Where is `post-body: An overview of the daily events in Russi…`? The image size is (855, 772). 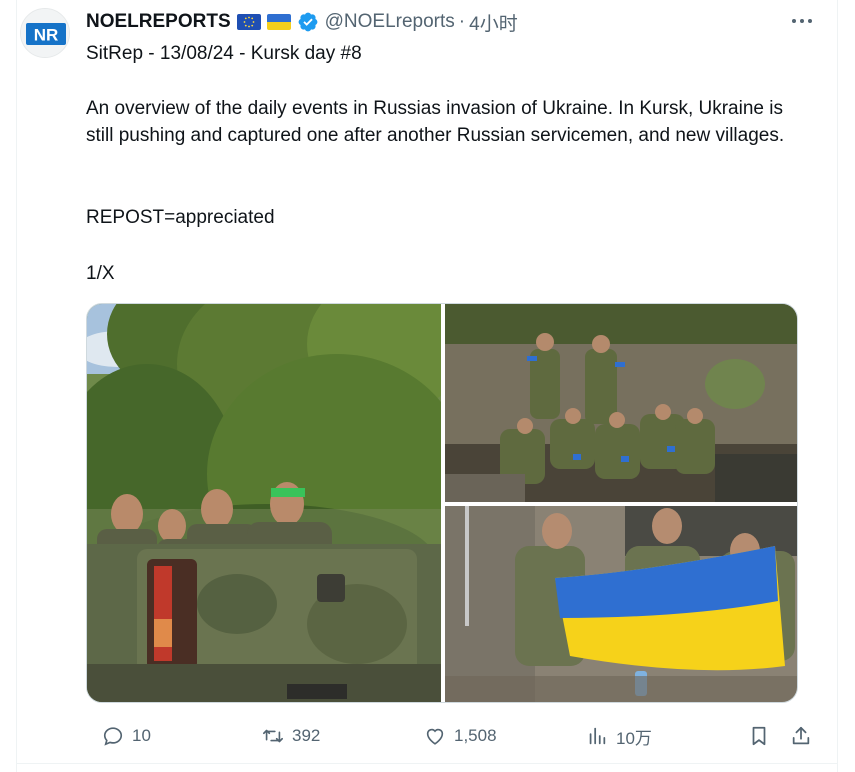 post-body: An overview of the daily events in Russi… is located at coordinates (437, 122).